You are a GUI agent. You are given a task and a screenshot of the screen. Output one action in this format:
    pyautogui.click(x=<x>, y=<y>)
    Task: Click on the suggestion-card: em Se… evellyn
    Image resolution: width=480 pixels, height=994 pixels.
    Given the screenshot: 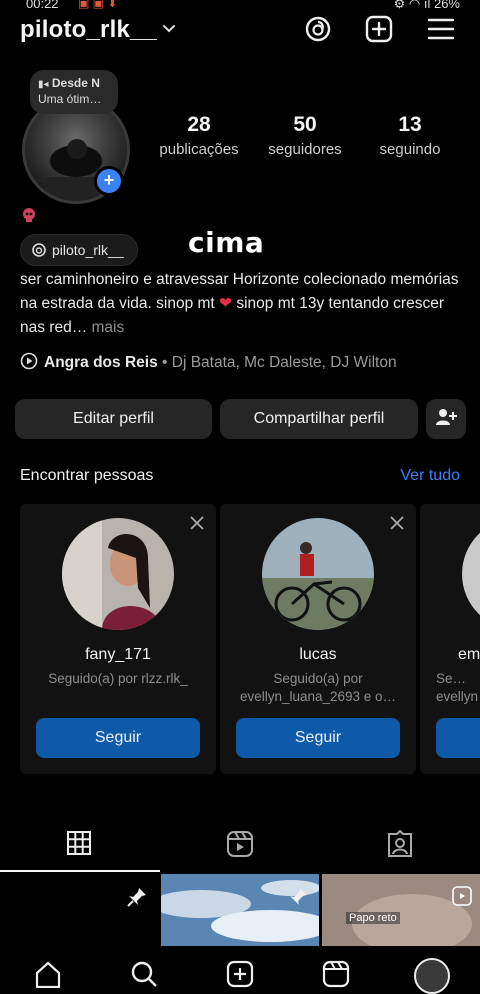 What is the action you would take?
    pyautogui.click(x=450, y=639)
    